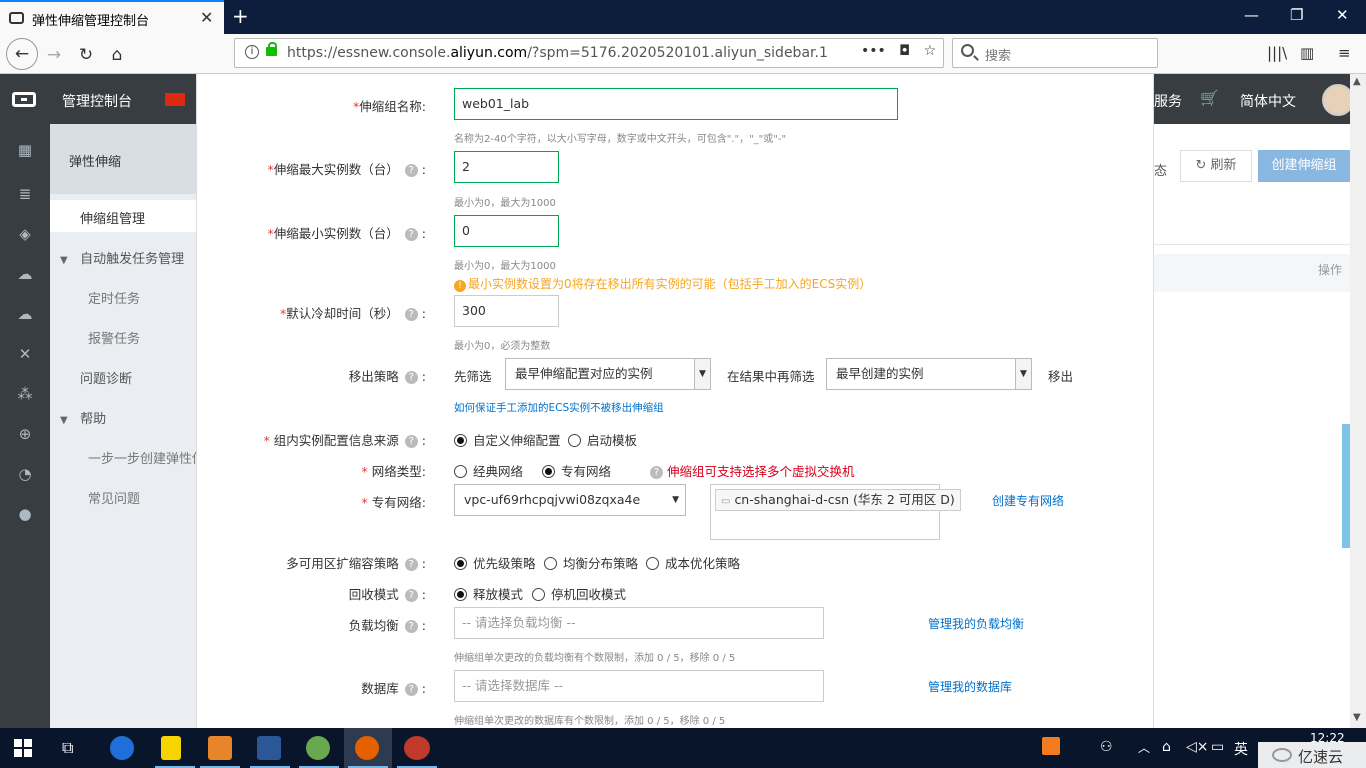  What do you see at coordinates (318, 748) in the screenshot?
I see `color-app-icon` at bounding box center [318, 748].